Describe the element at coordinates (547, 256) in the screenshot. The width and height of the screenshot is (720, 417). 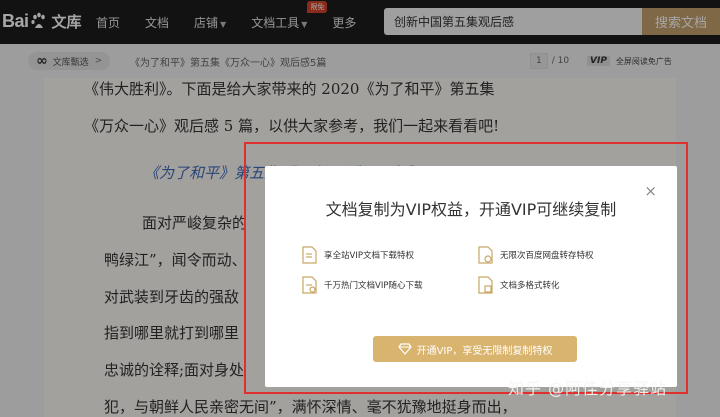
I see `benefit-label: 无限次百度网盘转存特权` at that location.